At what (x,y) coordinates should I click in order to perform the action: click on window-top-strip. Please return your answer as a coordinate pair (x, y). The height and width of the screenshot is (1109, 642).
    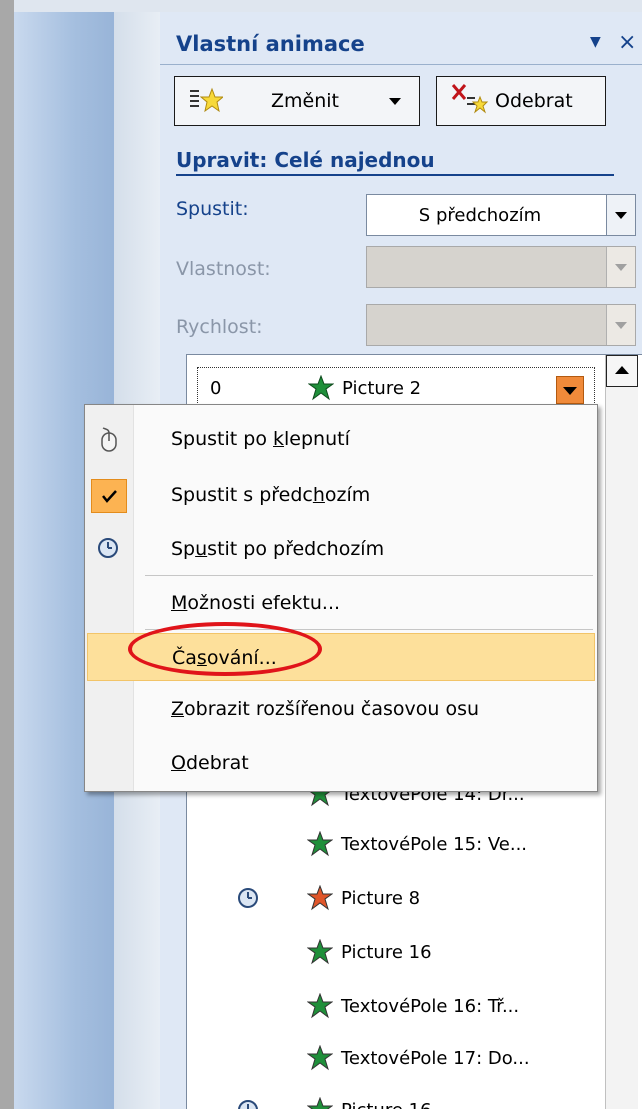
    Looking at the image, I should click on (328, 6).